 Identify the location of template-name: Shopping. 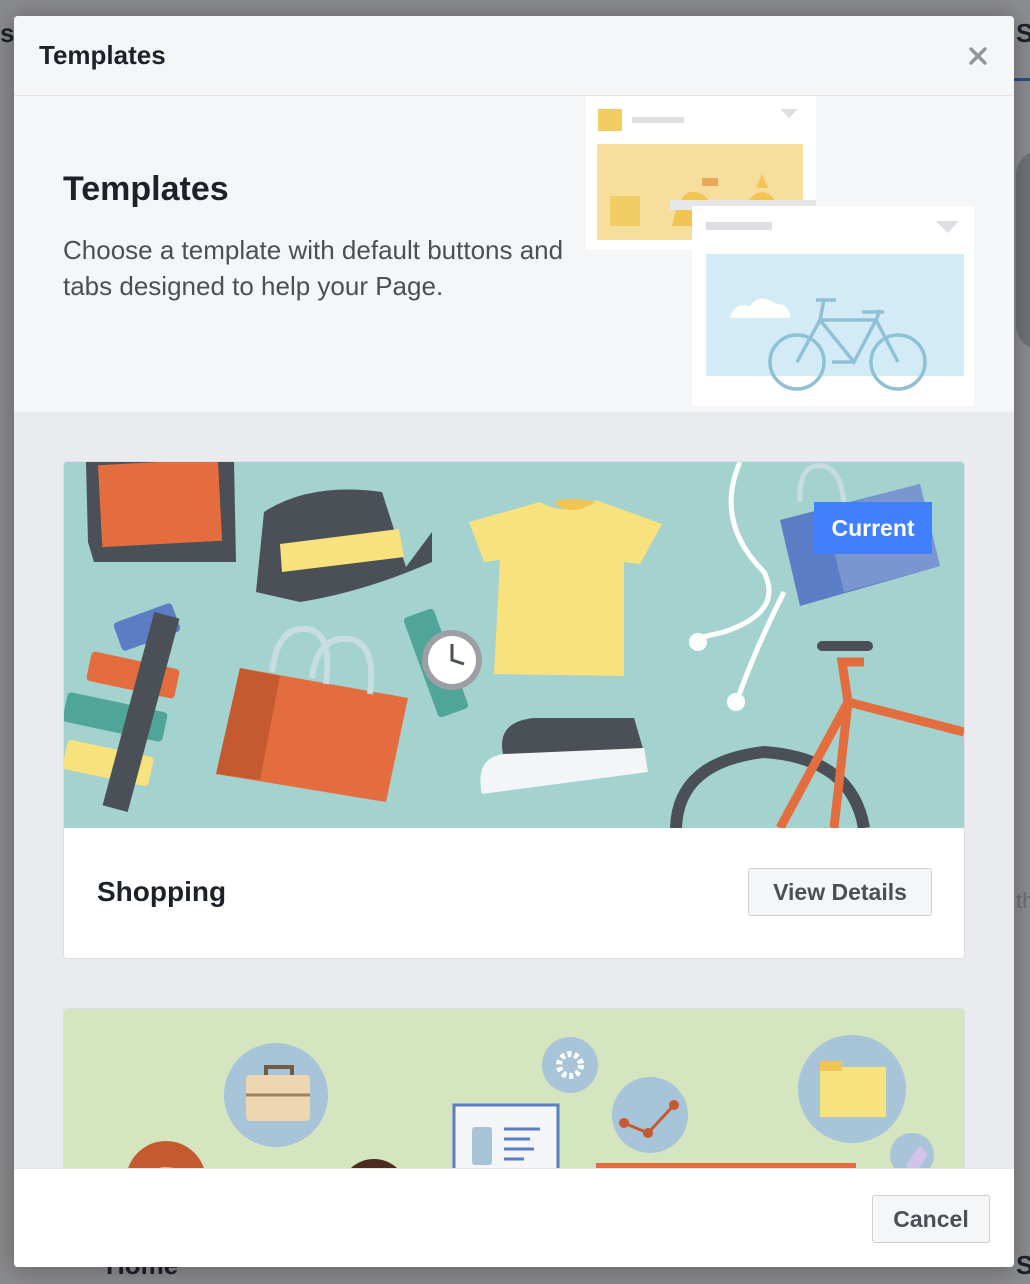
(162, 891).